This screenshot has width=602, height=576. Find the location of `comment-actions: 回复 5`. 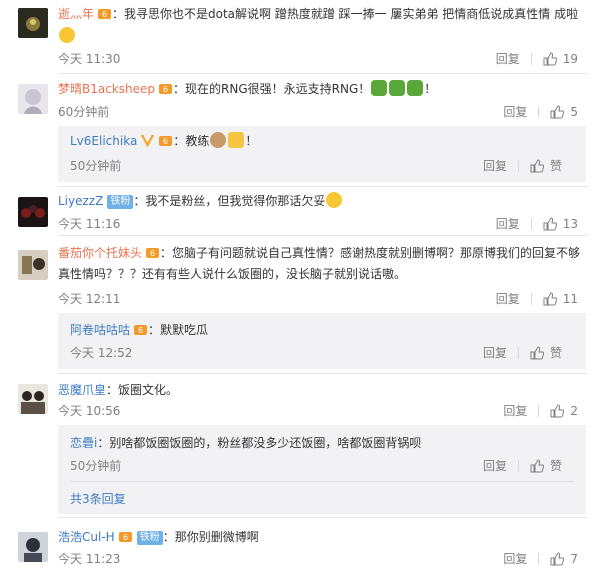

comment-actions: 回复 5 is located at coordinates (540, 112).